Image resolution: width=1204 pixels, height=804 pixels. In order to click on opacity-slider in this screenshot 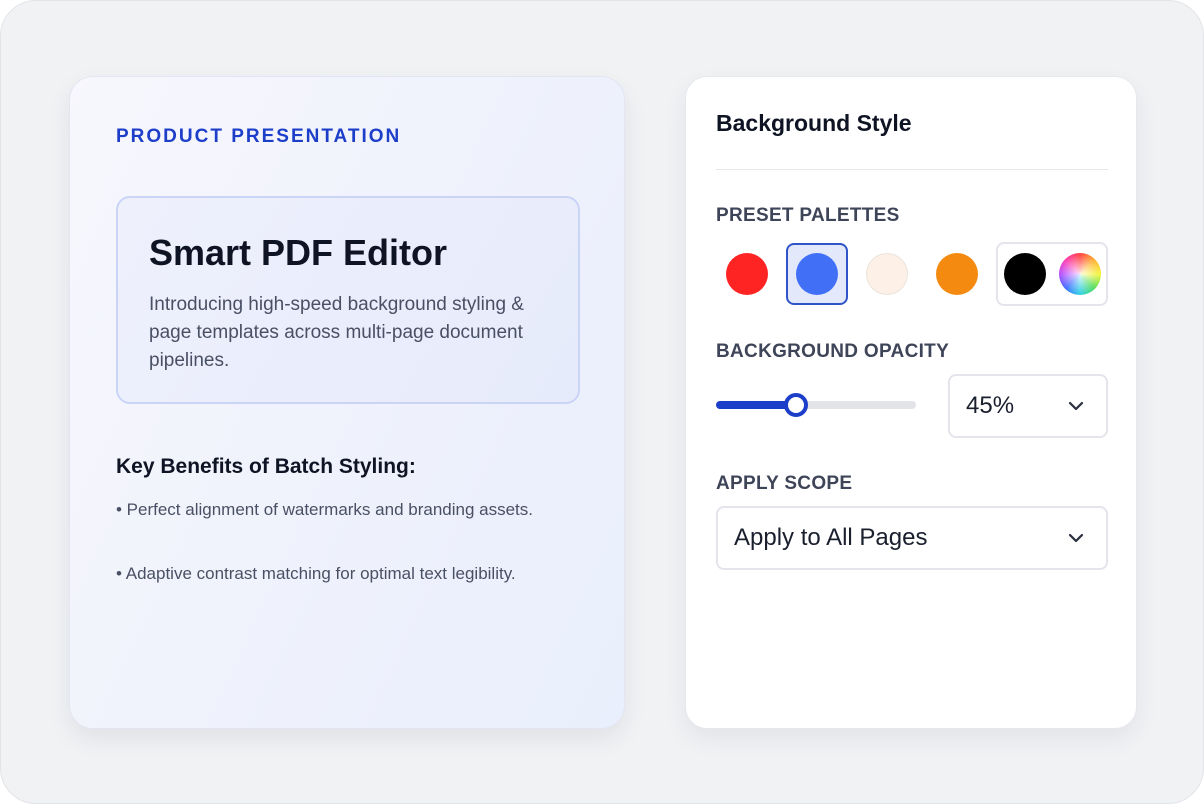, I will do `click(816, 405)`.